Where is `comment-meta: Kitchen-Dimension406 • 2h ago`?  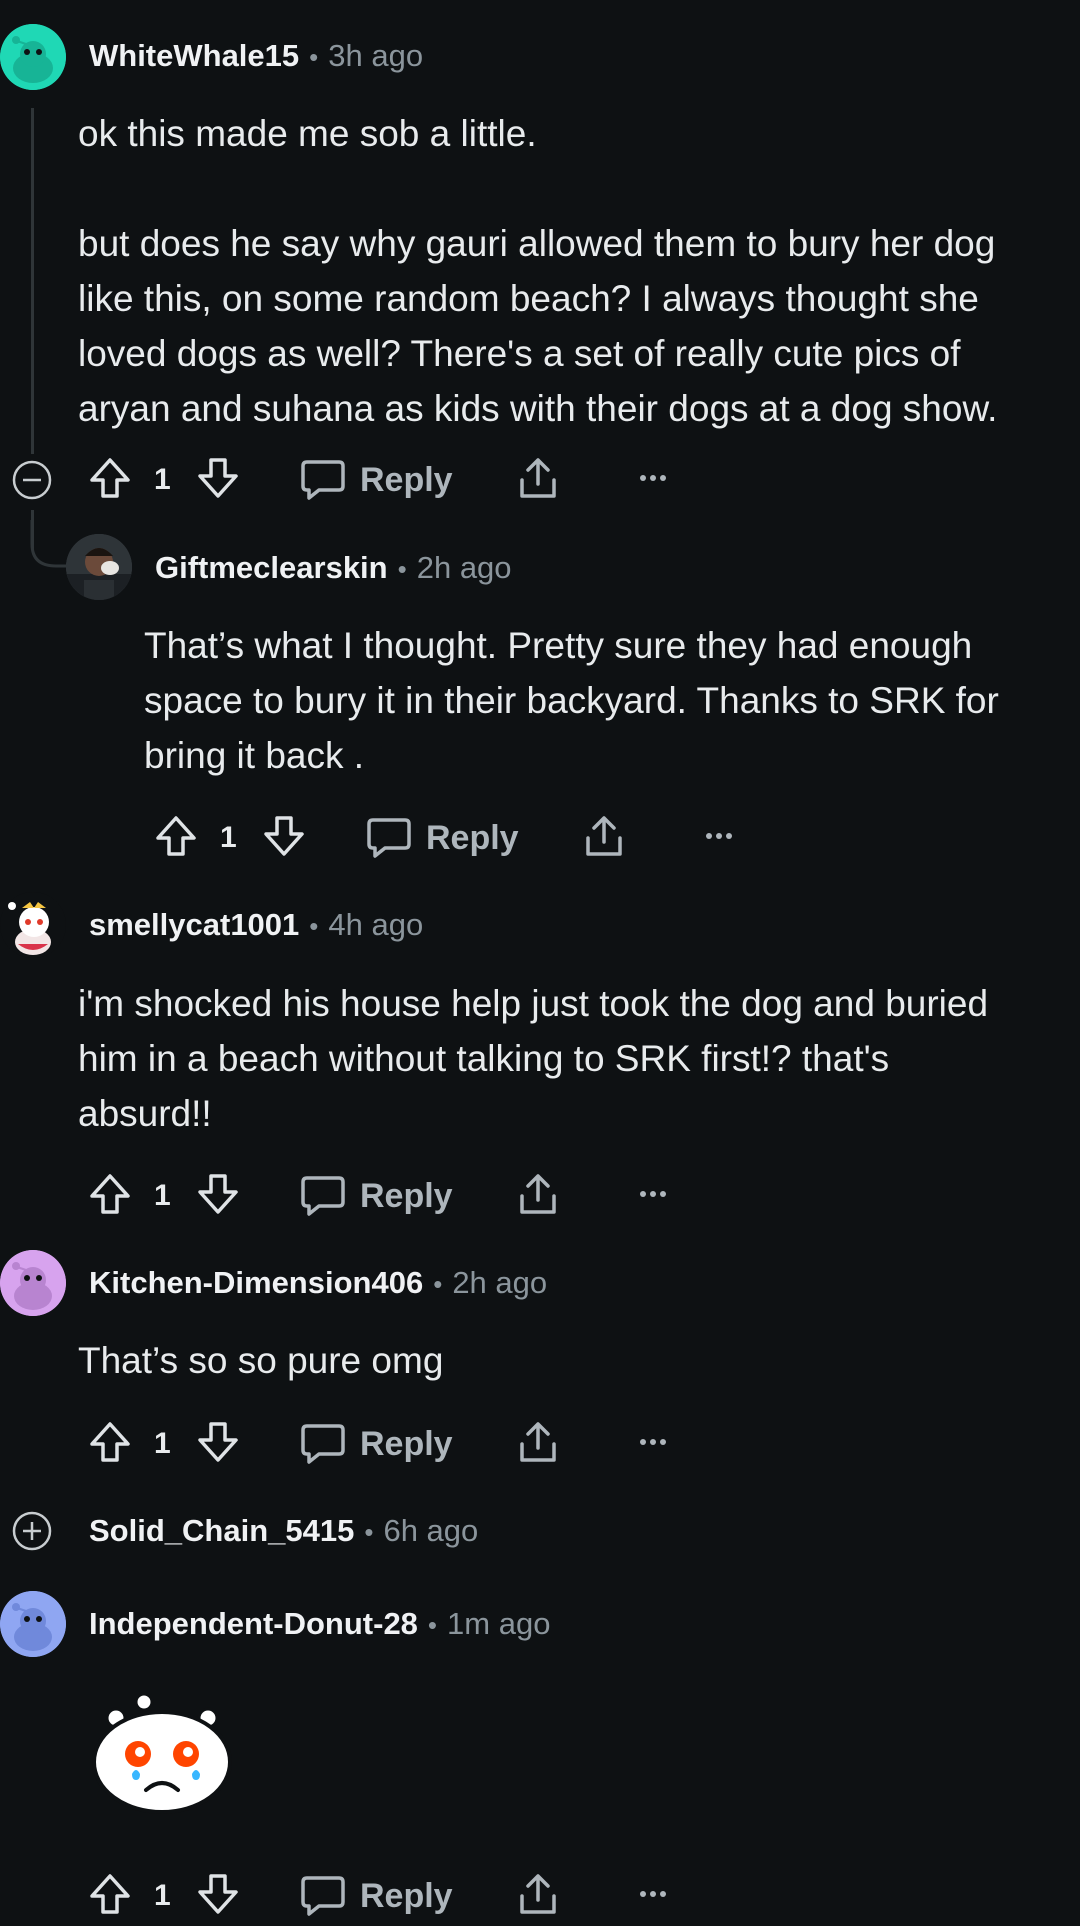
comment-meta: Kitchen-Dimension406 • 2h ago is located at coordinates (318, 1283).